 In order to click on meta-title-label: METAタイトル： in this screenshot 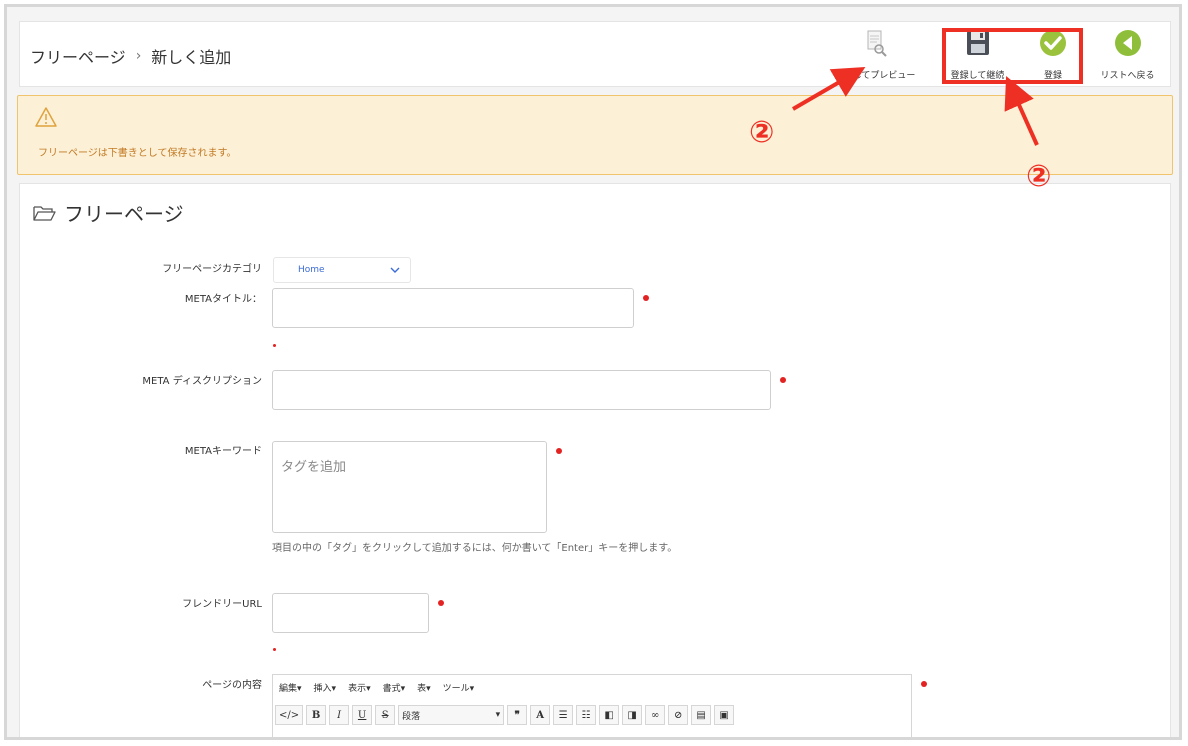, I will do `click(223, 299)`.